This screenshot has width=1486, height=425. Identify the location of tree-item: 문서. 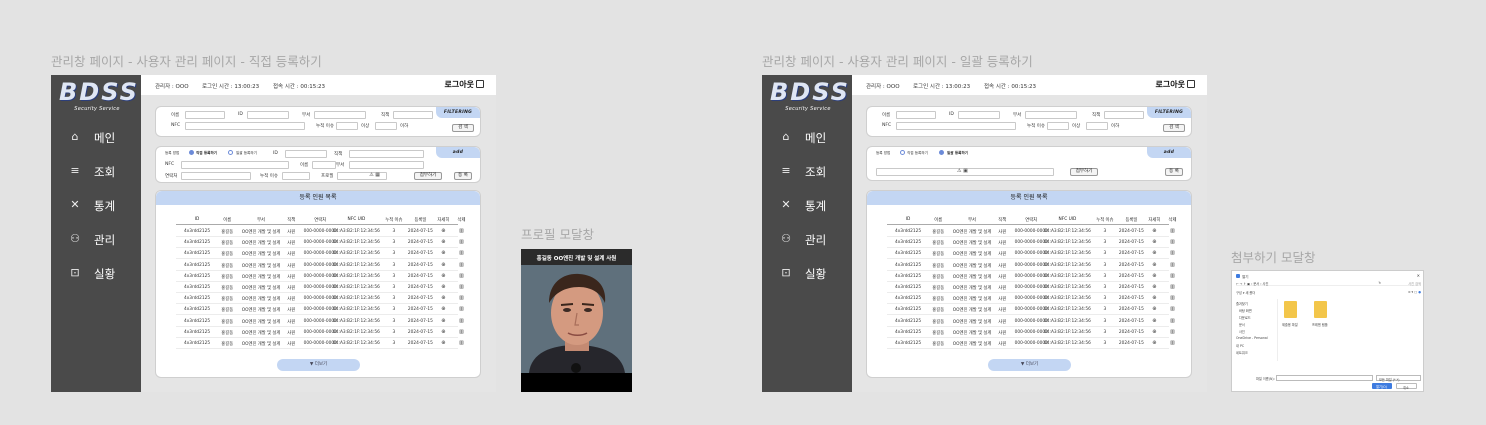
(1242, 324).